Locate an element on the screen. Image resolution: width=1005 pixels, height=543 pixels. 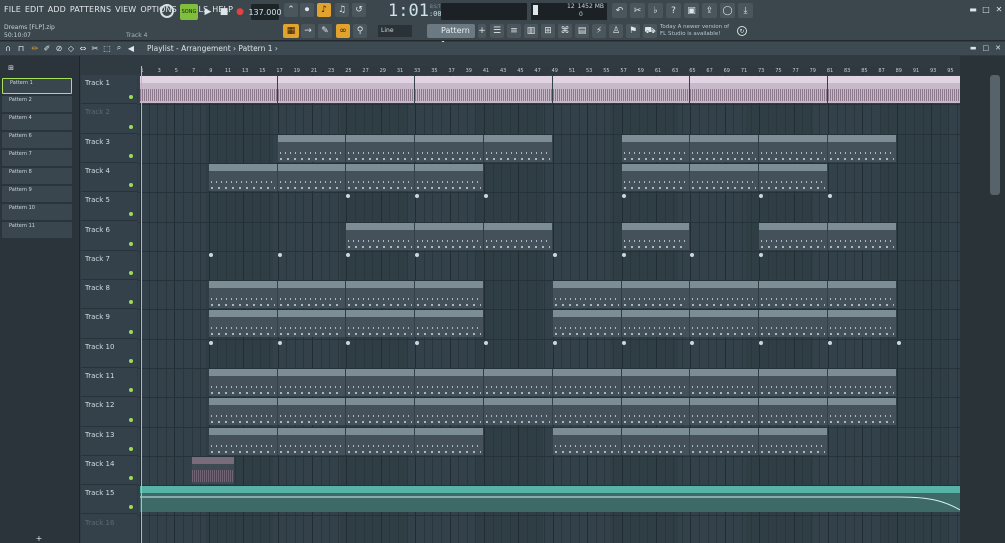
snap-icon: ⊓ is located at coordinates (21, 48).